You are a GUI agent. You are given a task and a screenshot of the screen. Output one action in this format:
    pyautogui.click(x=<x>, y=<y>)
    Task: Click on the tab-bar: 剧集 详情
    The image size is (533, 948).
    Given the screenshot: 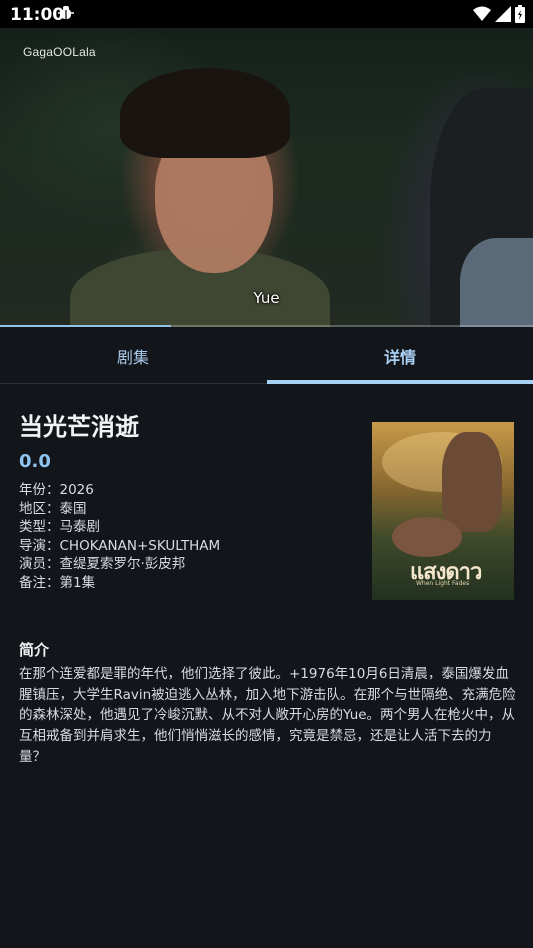 What is the action you would take?
    pyautogui.click(x=266, y=355)
    